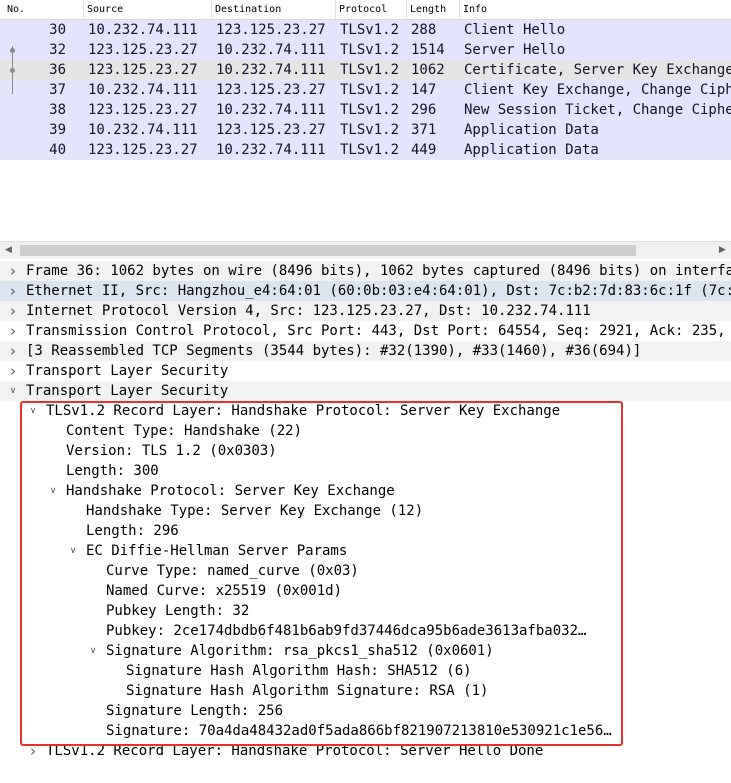 The width and height of the screenshot is (731, 783). What do you see at coordinates (274, 9) in the screenshot?
I see `column-header-destination: Destination` at bounding box center [274, 9].